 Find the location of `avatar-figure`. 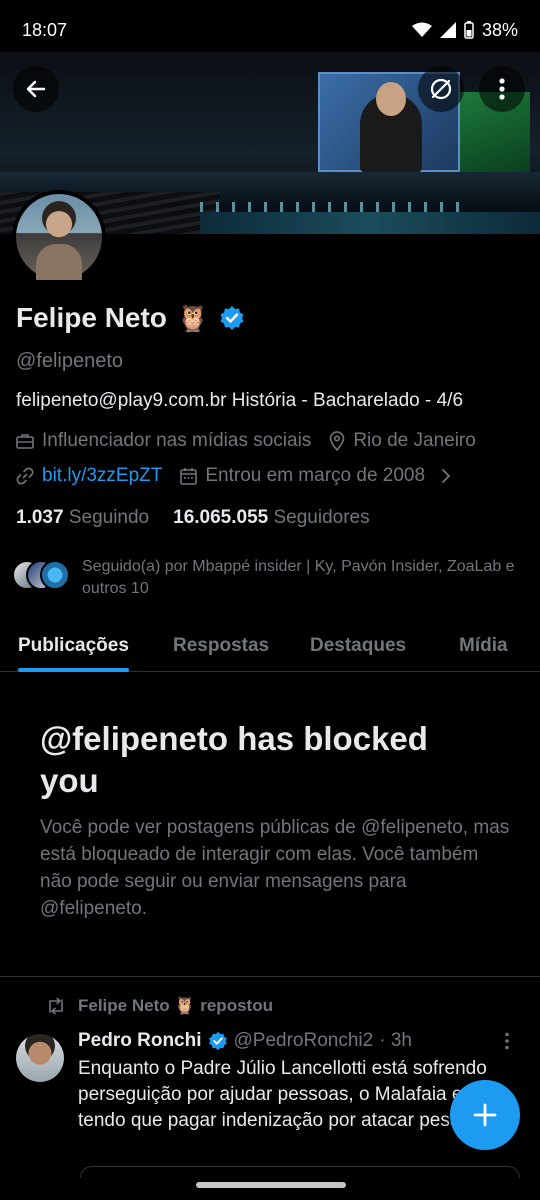

avatar-figure is located at coordinates (59, 262).